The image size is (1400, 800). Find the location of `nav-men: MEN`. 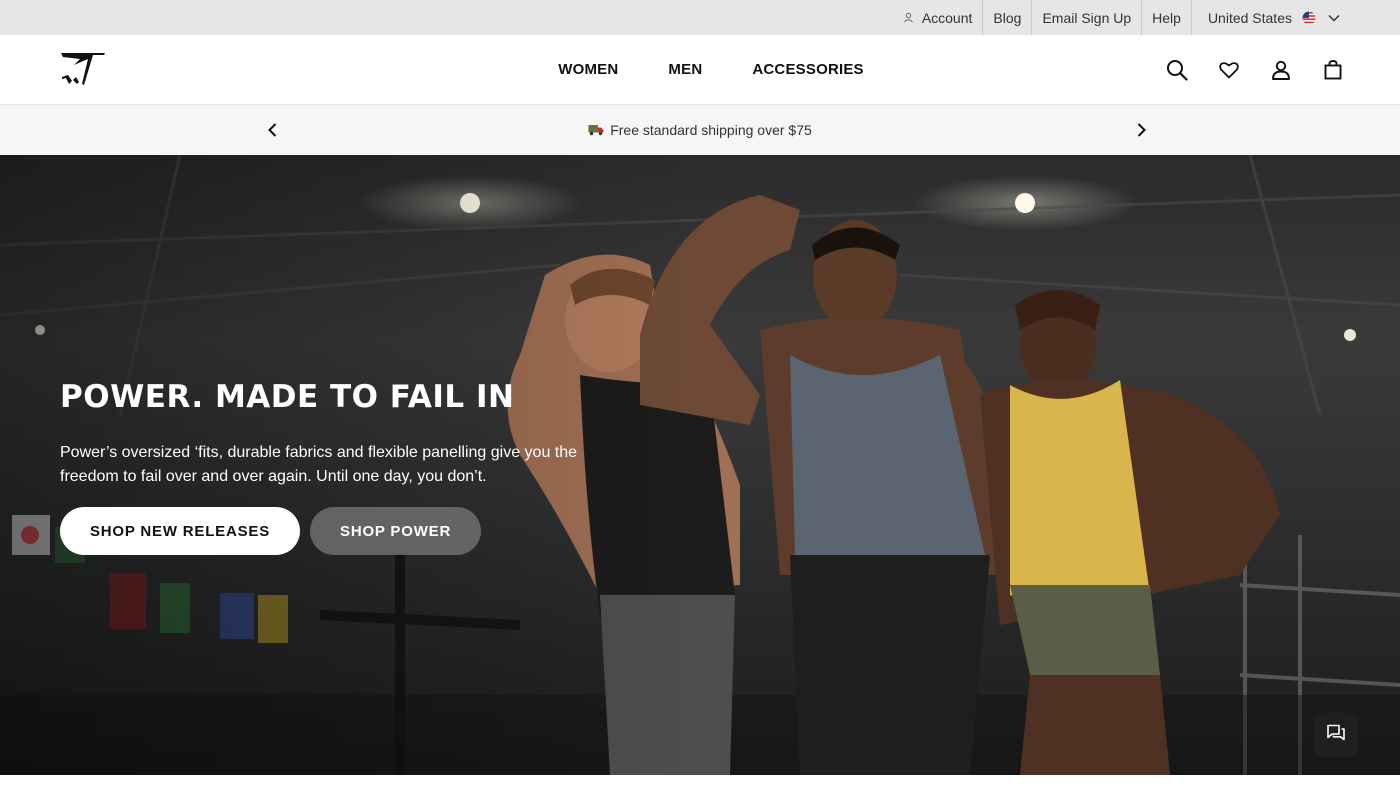

nav-men: MEN is located at coordinates (685, 70).